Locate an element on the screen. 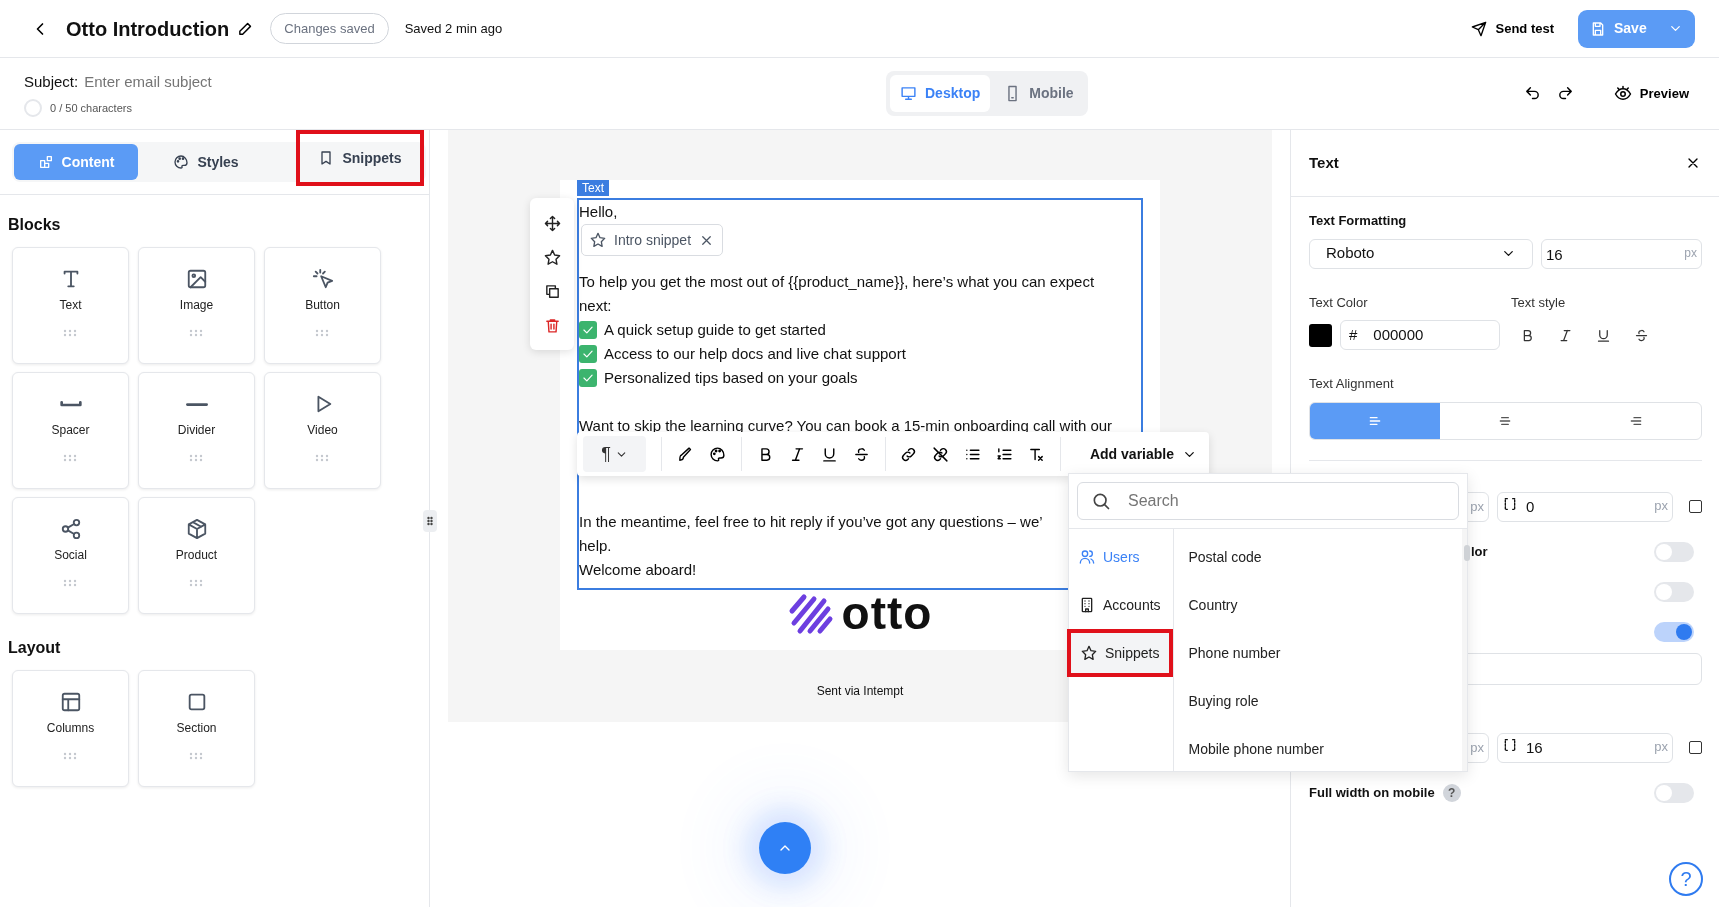  palette-icon is located at coordinates (181, 162).